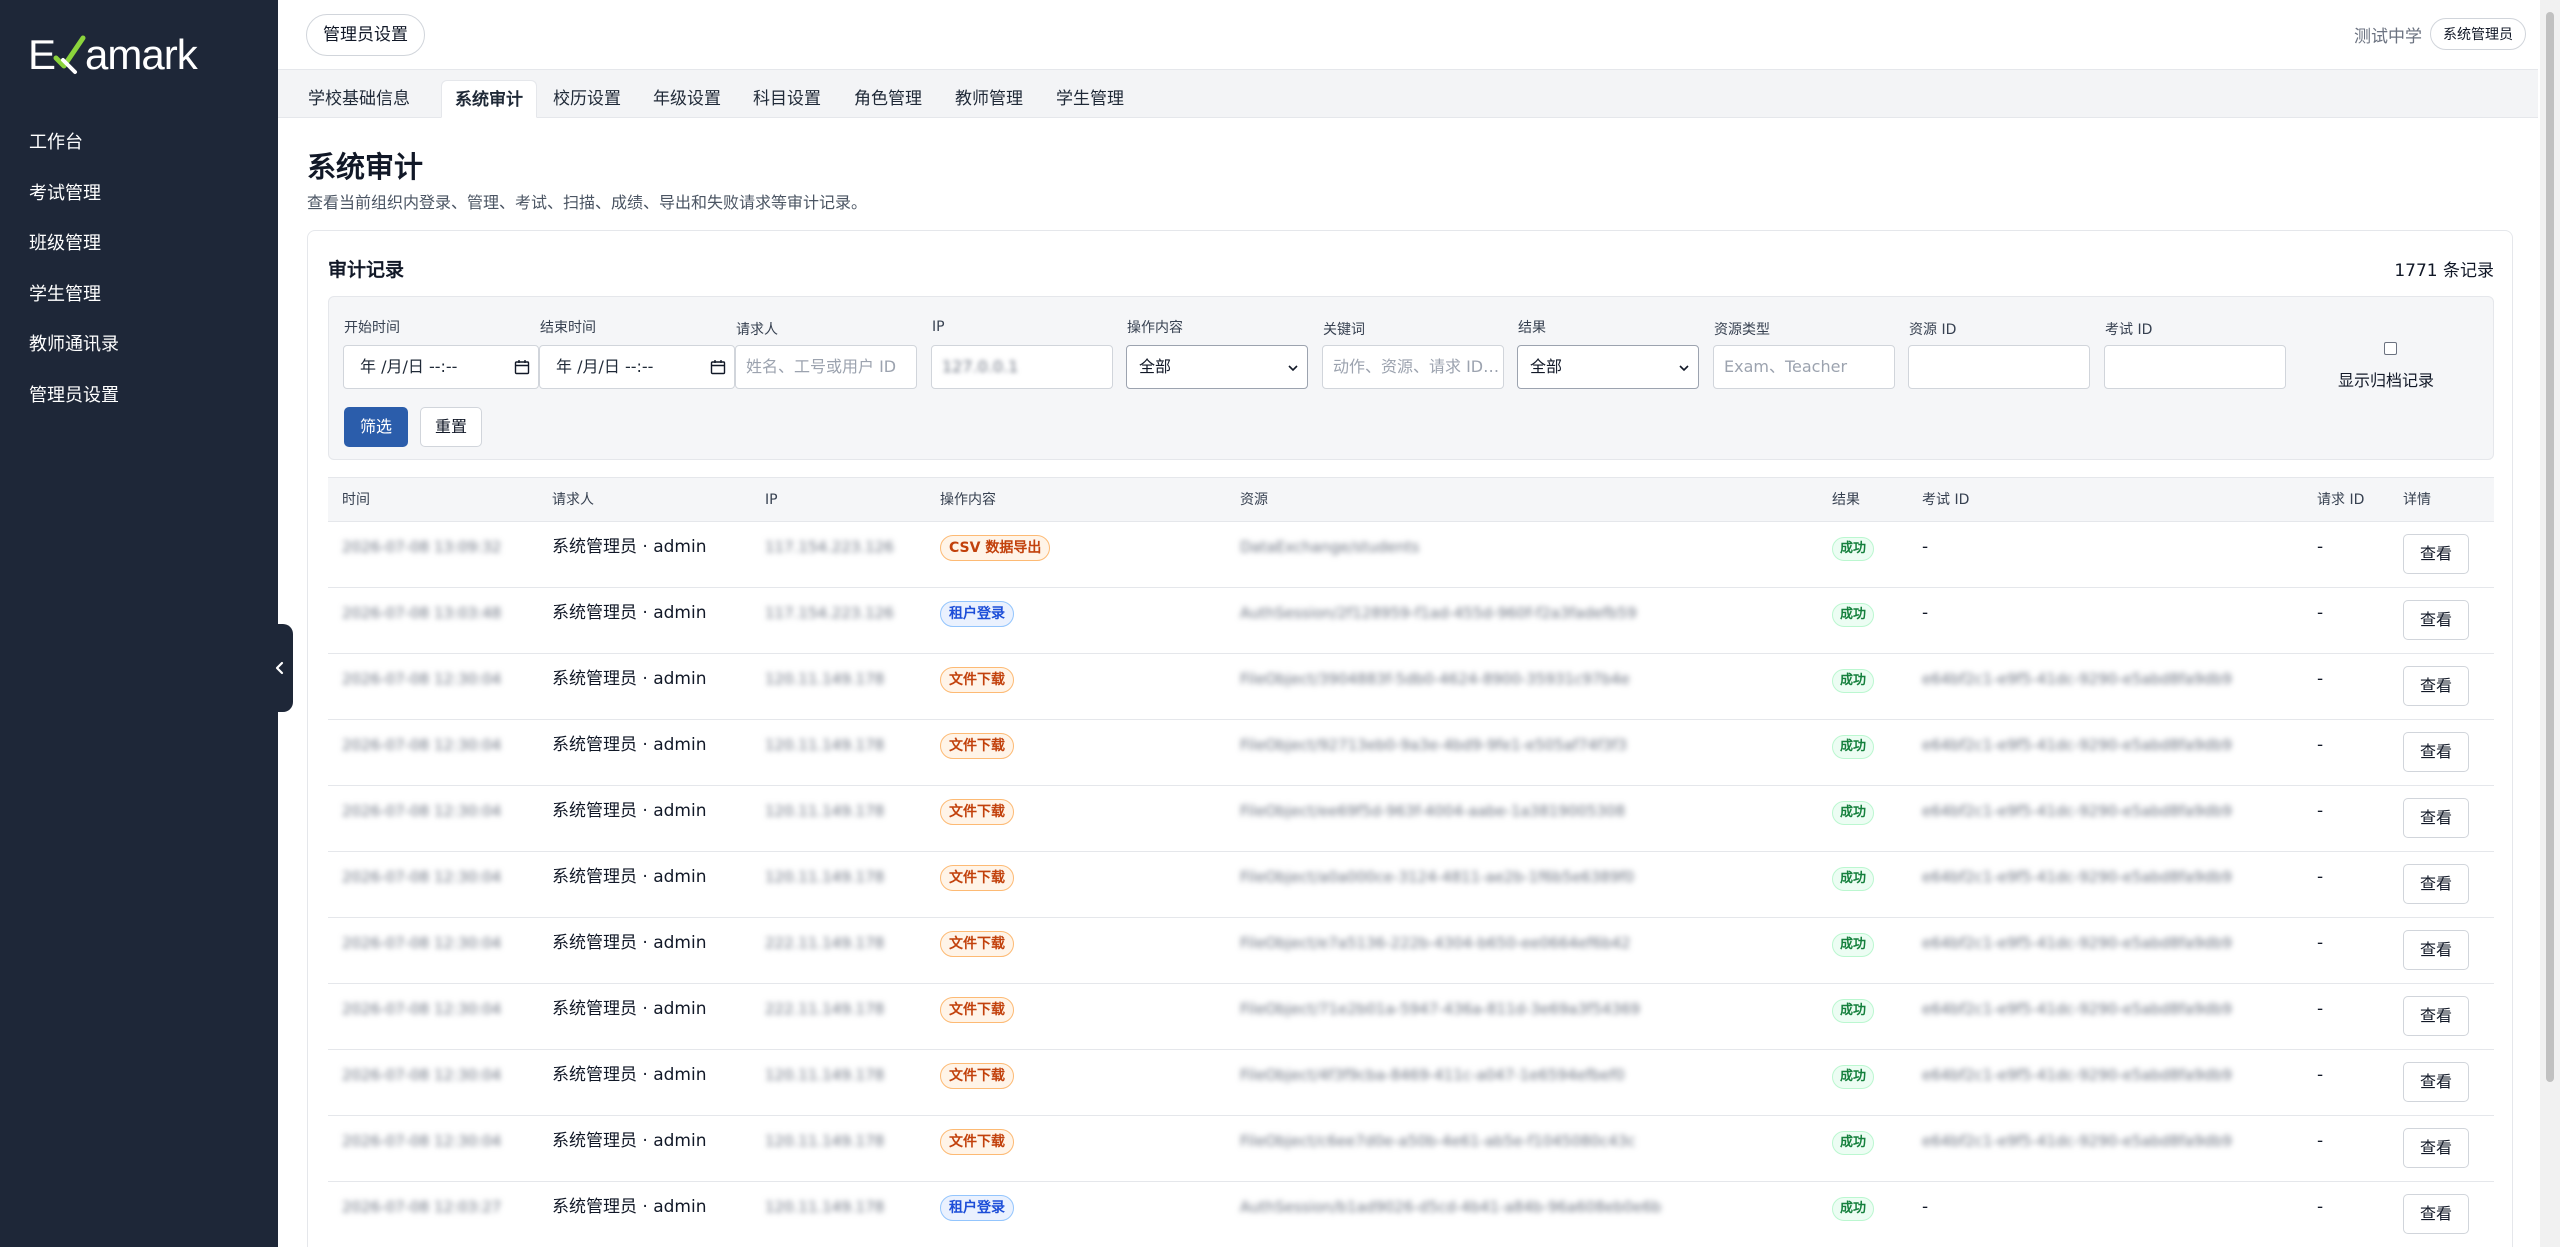  What do you see at coordinates (139, 295) in the screenshot?
I see `sidebar-item-students: 学生管理` at bounding box center [139, 295].